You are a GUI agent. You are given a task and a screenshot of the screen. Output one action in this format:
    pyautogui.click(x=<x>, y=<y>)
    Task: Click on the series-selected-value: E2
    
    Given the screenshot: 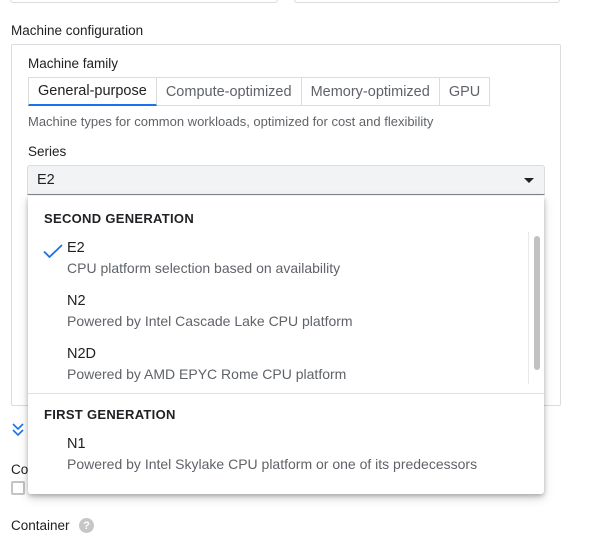 What is the action you would take?
    pyautogui.click(x=46, y=180)
    